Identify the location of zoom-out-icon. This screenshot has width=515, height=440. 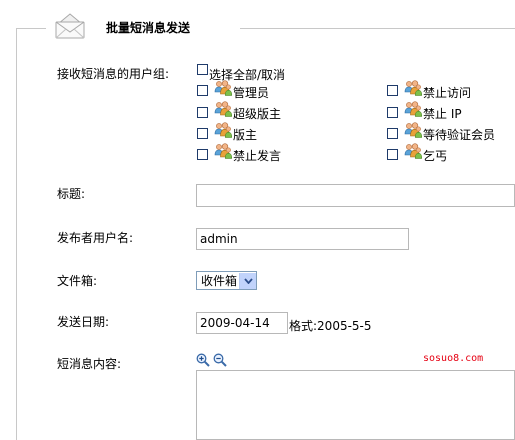
(220, 360).